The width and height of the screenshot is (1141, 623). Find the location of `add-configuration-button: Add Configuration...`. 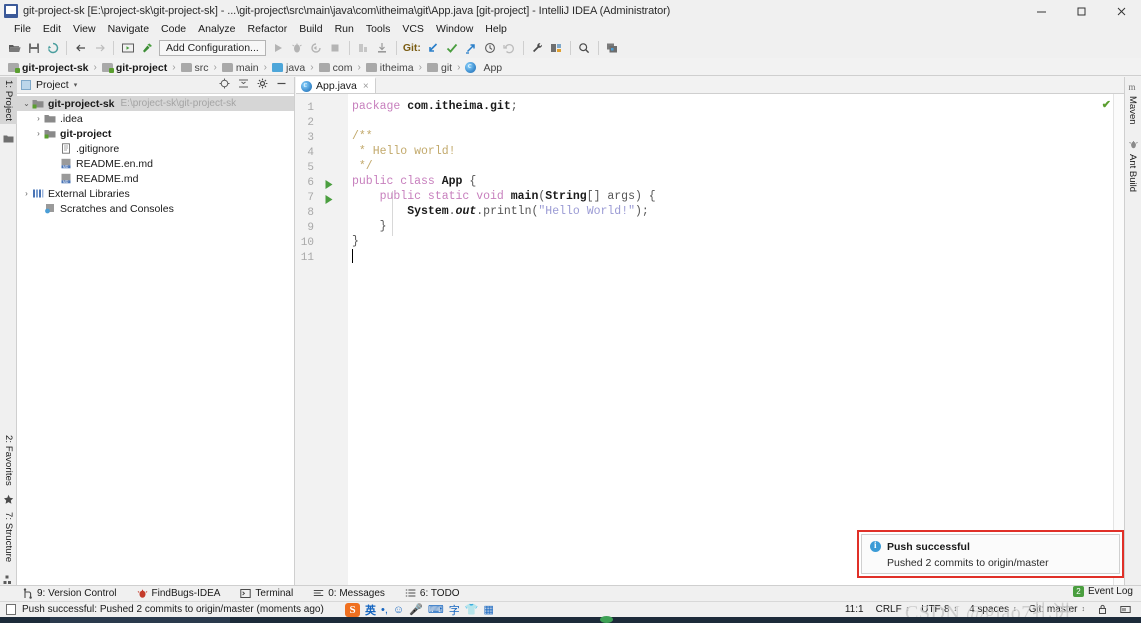

add-configuration-button: Add Configuration... is located at coordinates (212, 47).